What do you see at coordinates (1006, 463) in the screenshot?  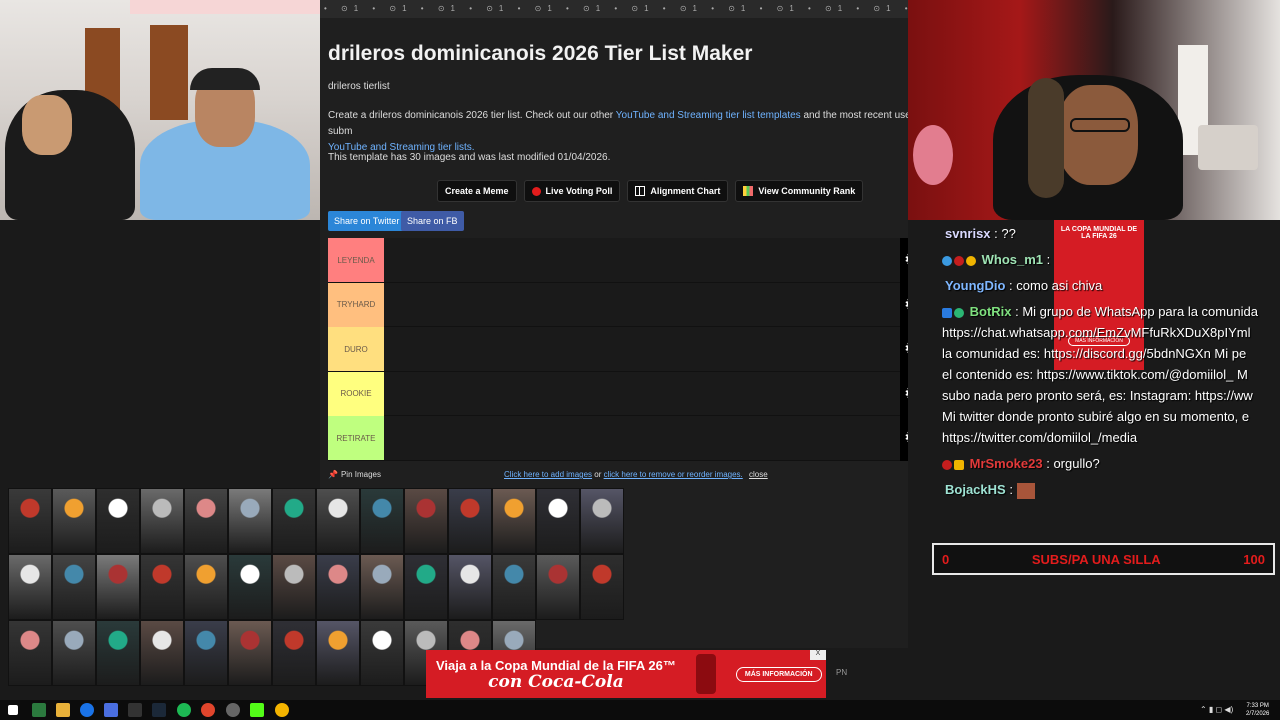 I see `chat-username: MrSmoke23` at bounding box center [1006, 463].